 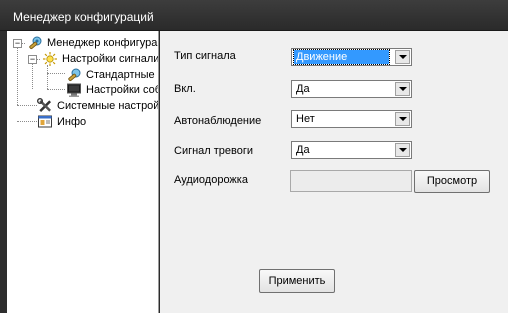 I want to click on apply-button: Применить, so click(x=297, y=281).